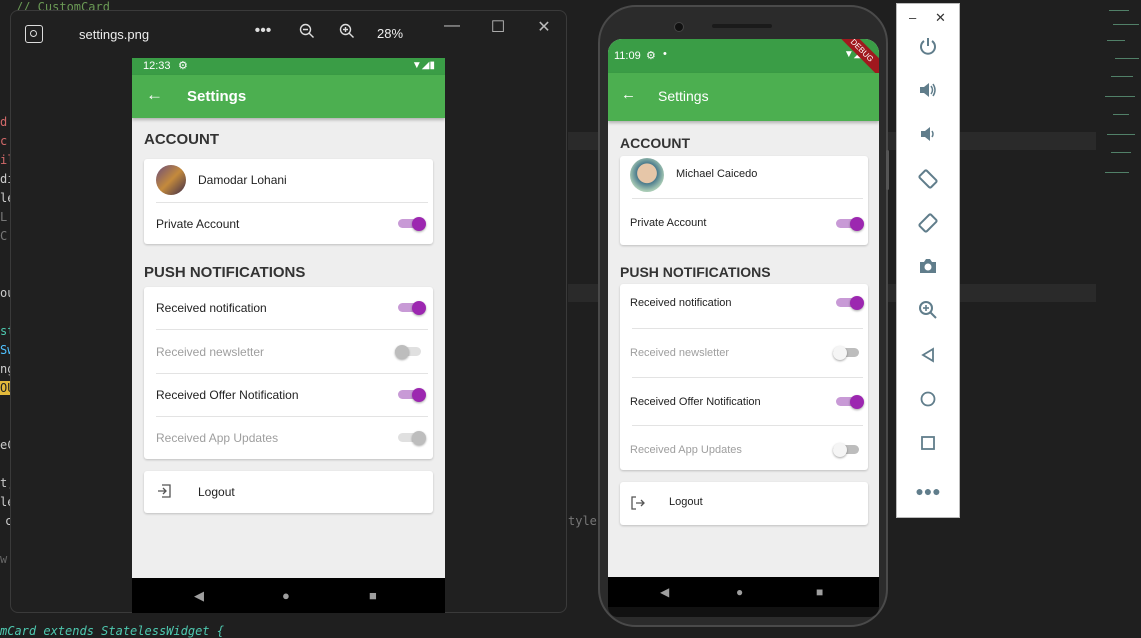  Describe the element at coordinates (928, 95) in the screenshot. I see `volume-up-icon` at that location.